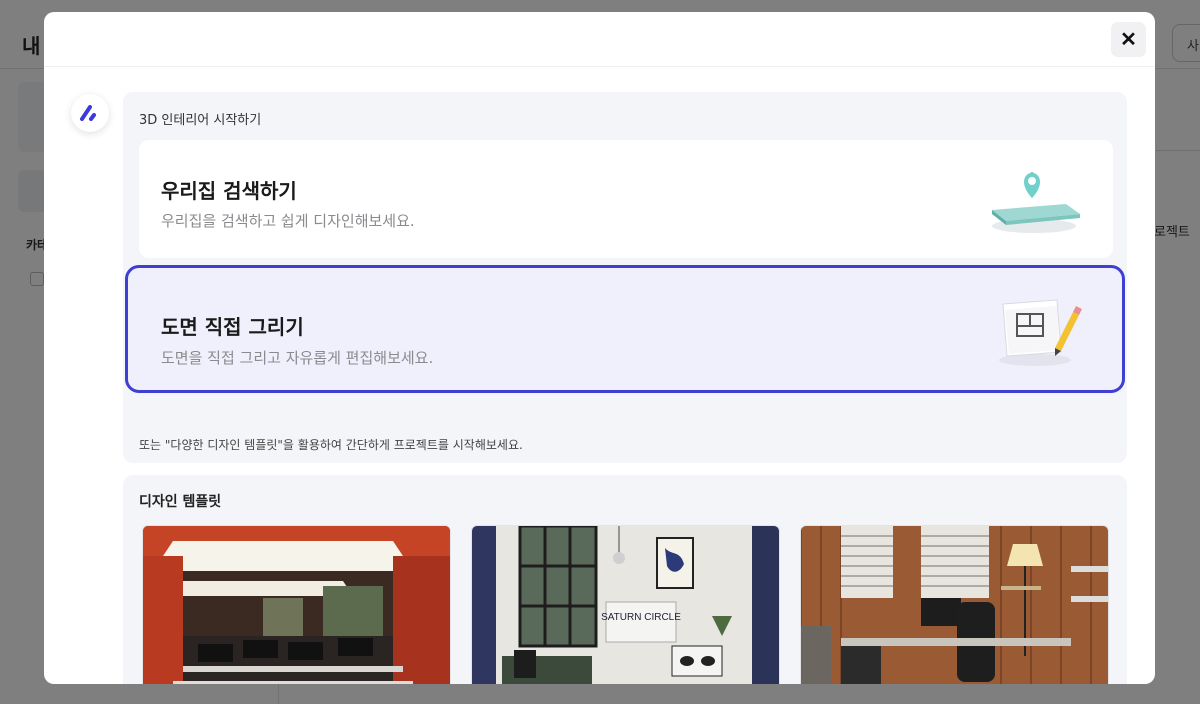 This screenshot has width=1200, height=704. What do you see at coordinates (180, 502) in the screenshot?
I see `template-section-title: 디자인 템플릿` at bounding box center [180, 502].